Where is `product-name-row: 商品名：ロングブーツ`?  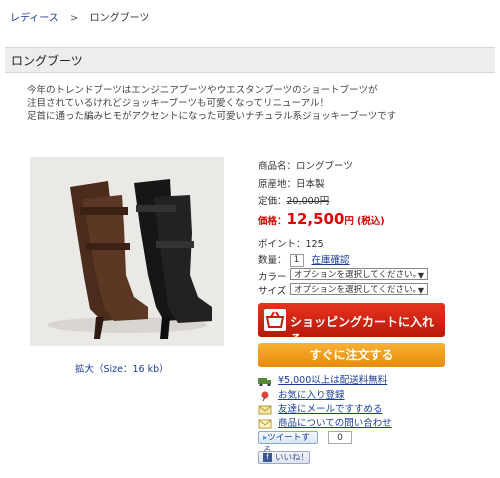 product-name-row: 商品名：ロングブーツ is located at coordinates (305, 165).